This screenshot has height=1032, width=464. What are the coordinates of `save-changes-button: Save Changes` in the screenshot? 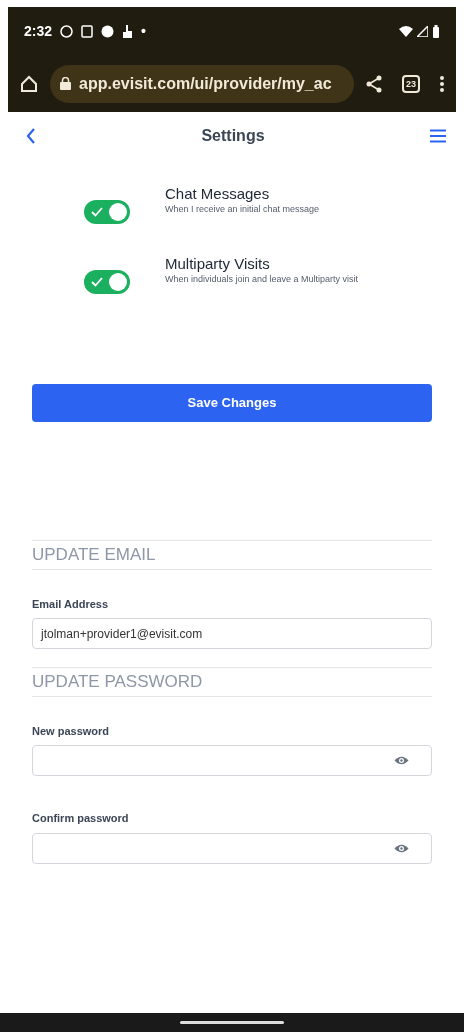 It's located at (232, 403).